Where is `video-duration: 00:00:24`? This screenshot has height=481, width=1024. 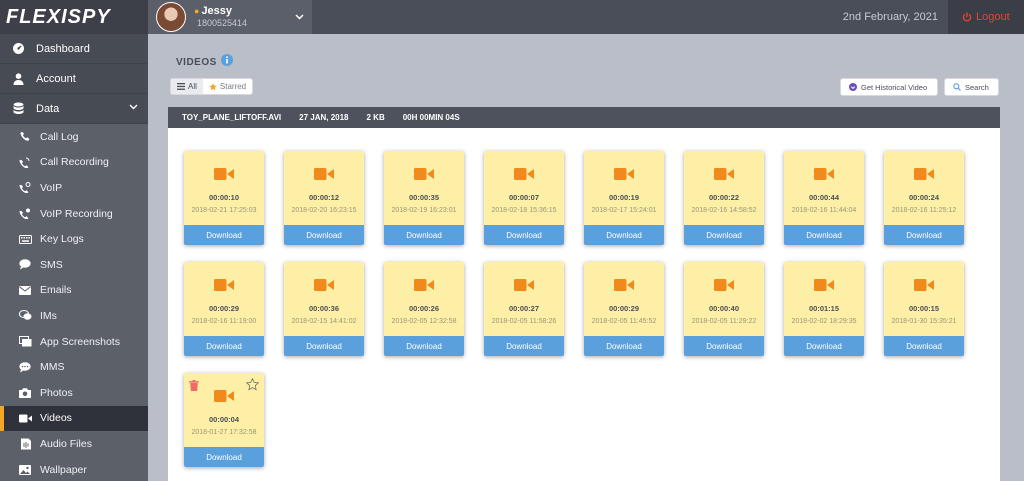
video-duration: 00:00:24 is located at coordinates (924, 197).